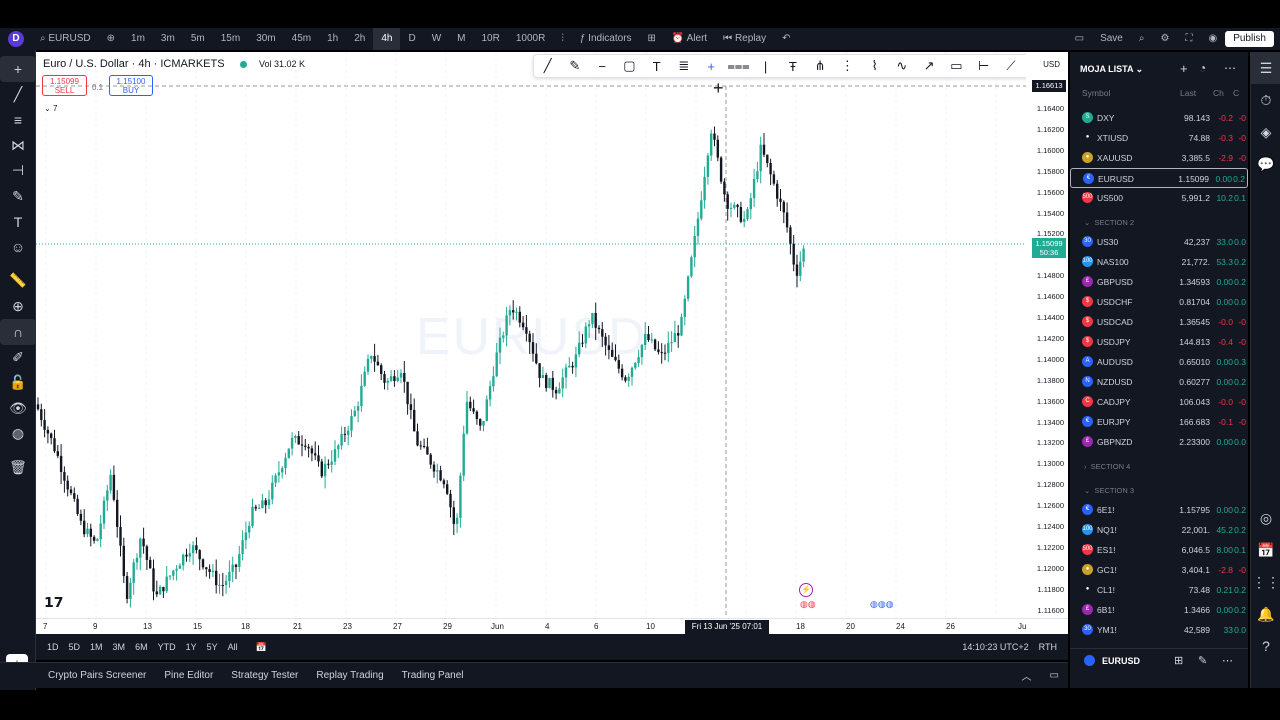 The height and width of the screenshot is (720, 1280). Describe the element at coordinates (1188, 39) in the screenshot. I see `fullscreen-icon: ⛶` at that location.